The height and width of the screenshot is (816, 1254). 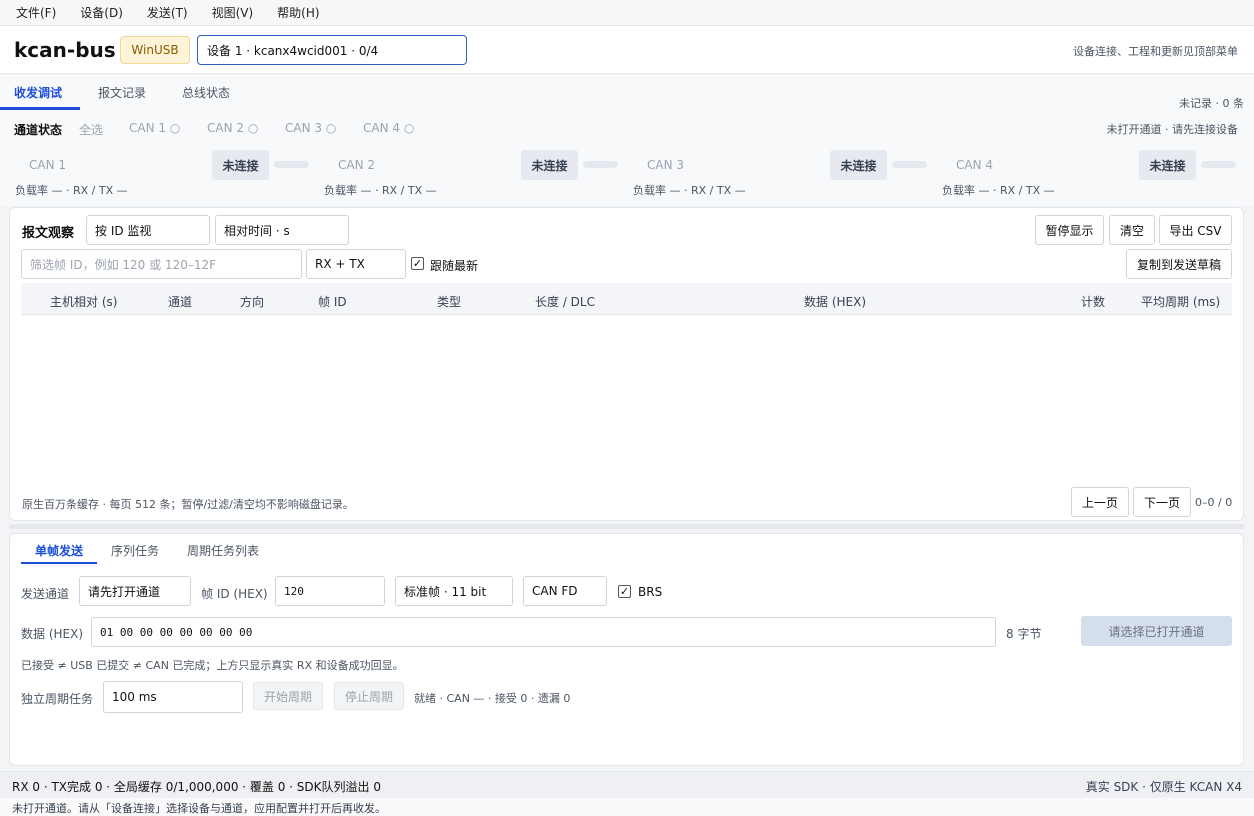 What do you see at coordinates (666, 165) in the screenshot?
I see `channel-card-name: CAN 3` at bounding box center [666, 165].